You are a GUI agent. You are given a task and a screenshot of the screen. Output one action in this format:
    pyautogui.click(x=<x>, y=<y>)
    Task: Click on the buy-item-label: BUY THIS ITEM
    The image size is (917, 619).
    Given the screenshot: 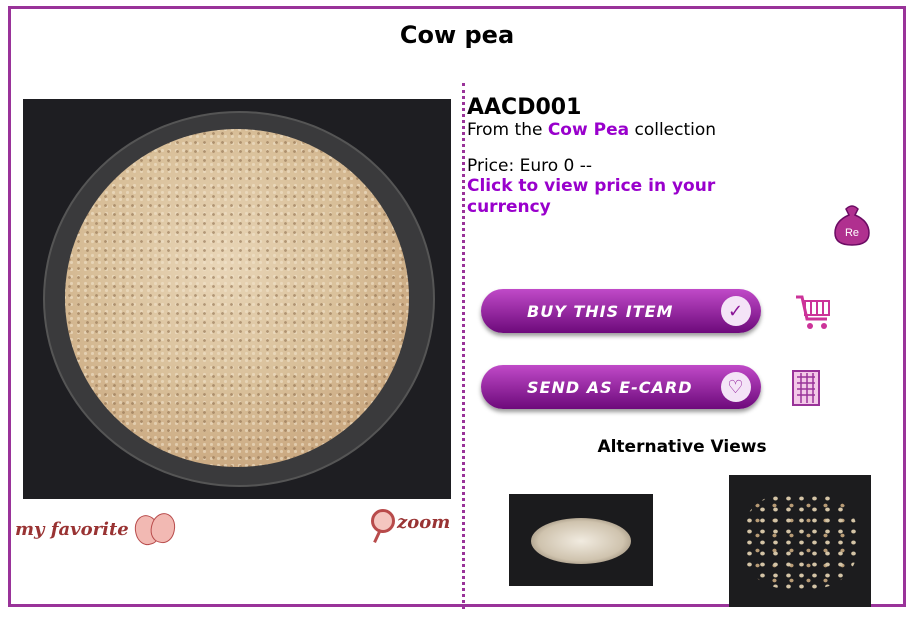 What is the action you would take?
    pyautogui.click(x=600, y=311)
    